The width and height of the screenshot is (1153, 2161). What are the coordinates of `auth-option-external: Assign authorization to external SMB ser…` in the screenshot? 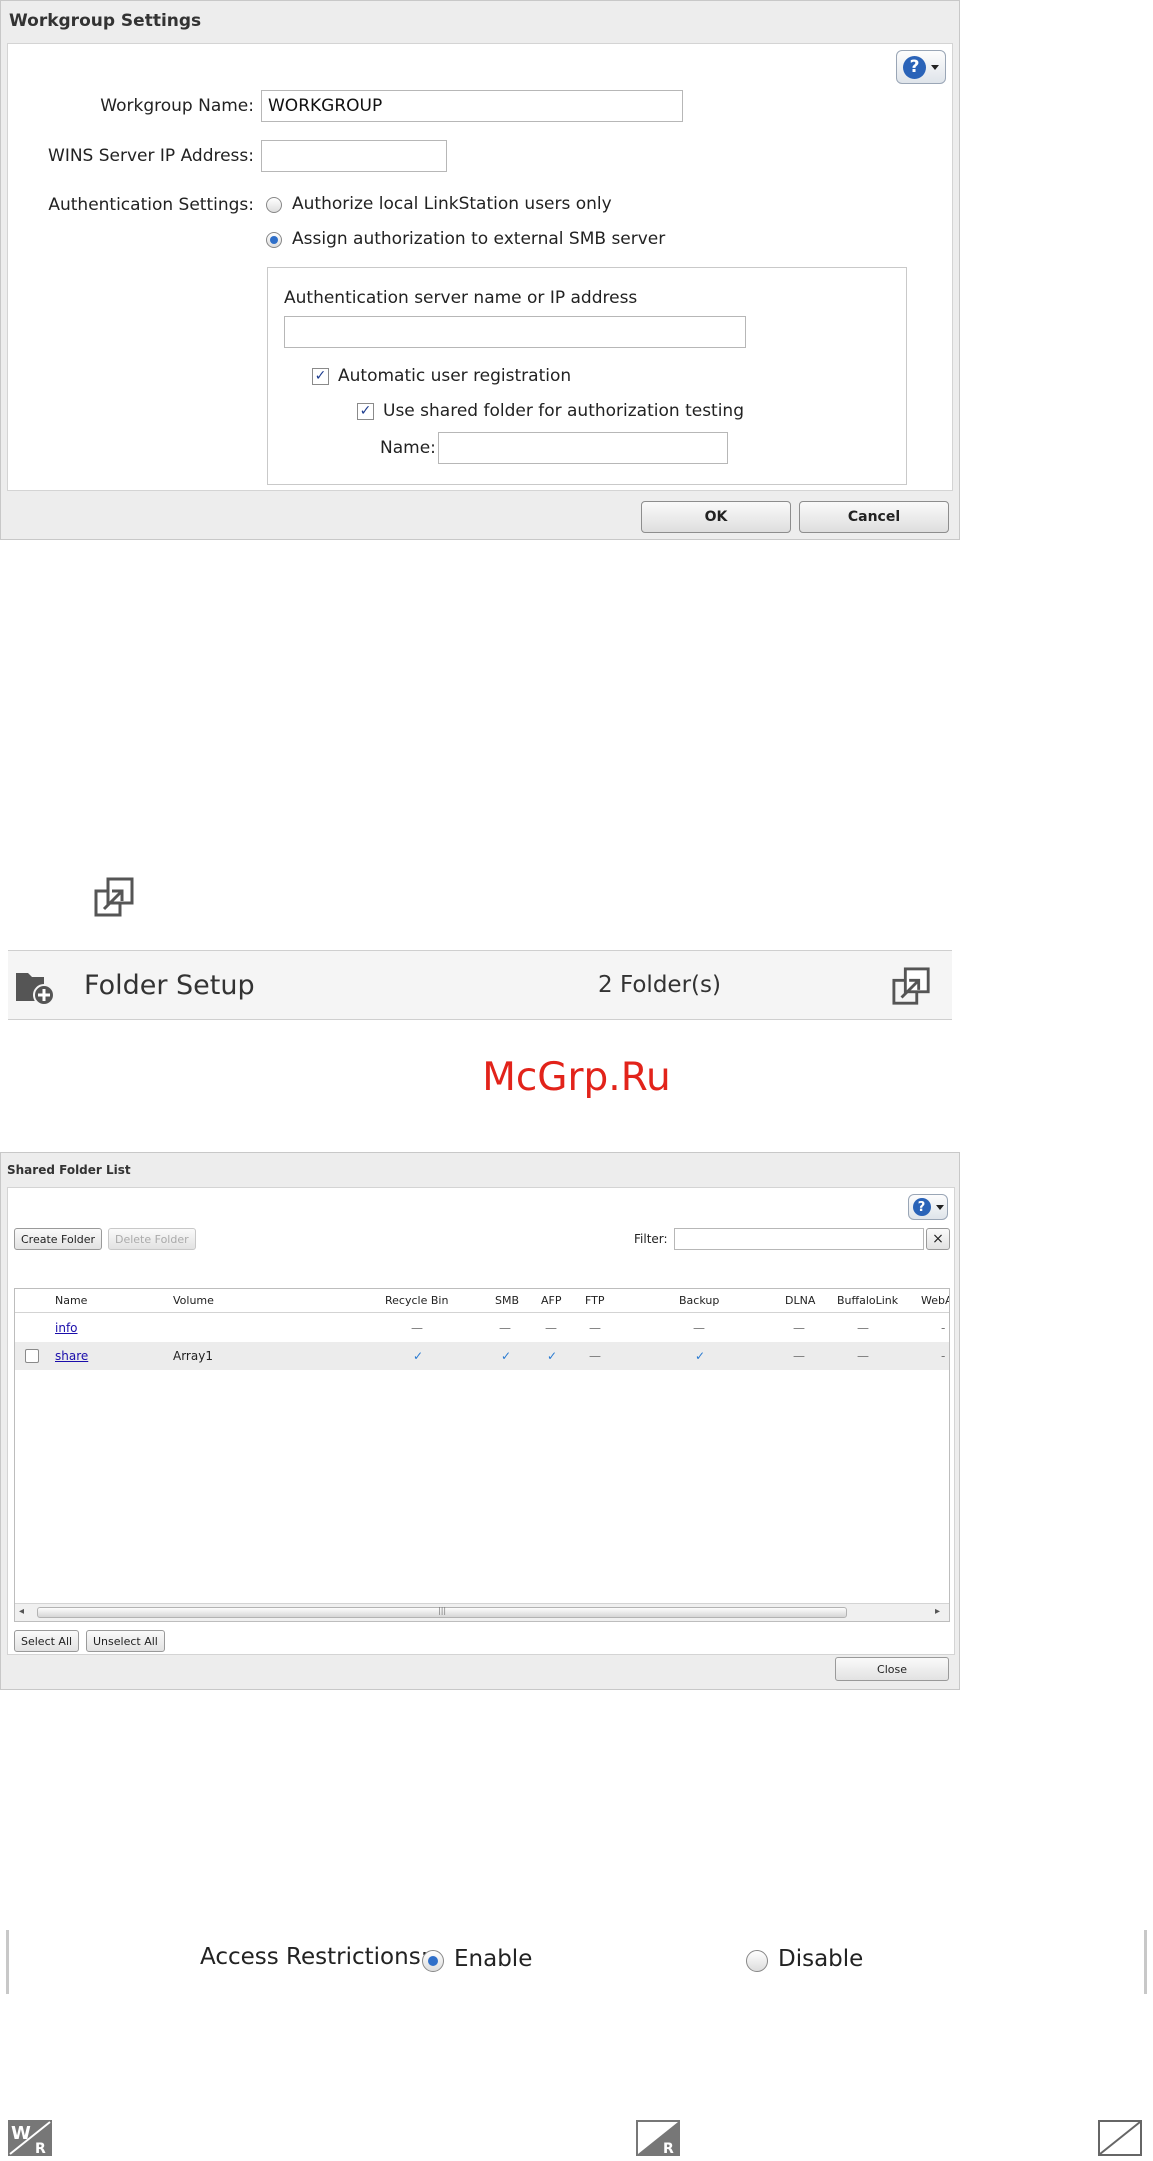 It's located at (476, 240).